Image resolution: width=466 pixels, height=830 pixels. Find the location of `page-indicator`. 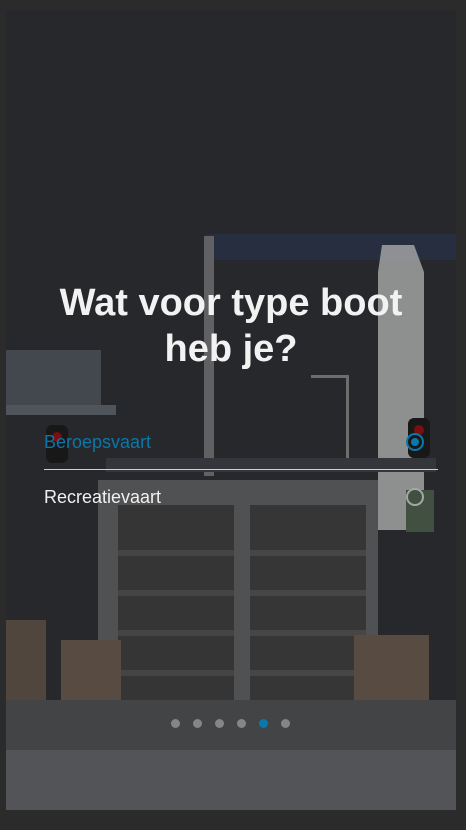

page-indicator is located at coordinates (230, 723).